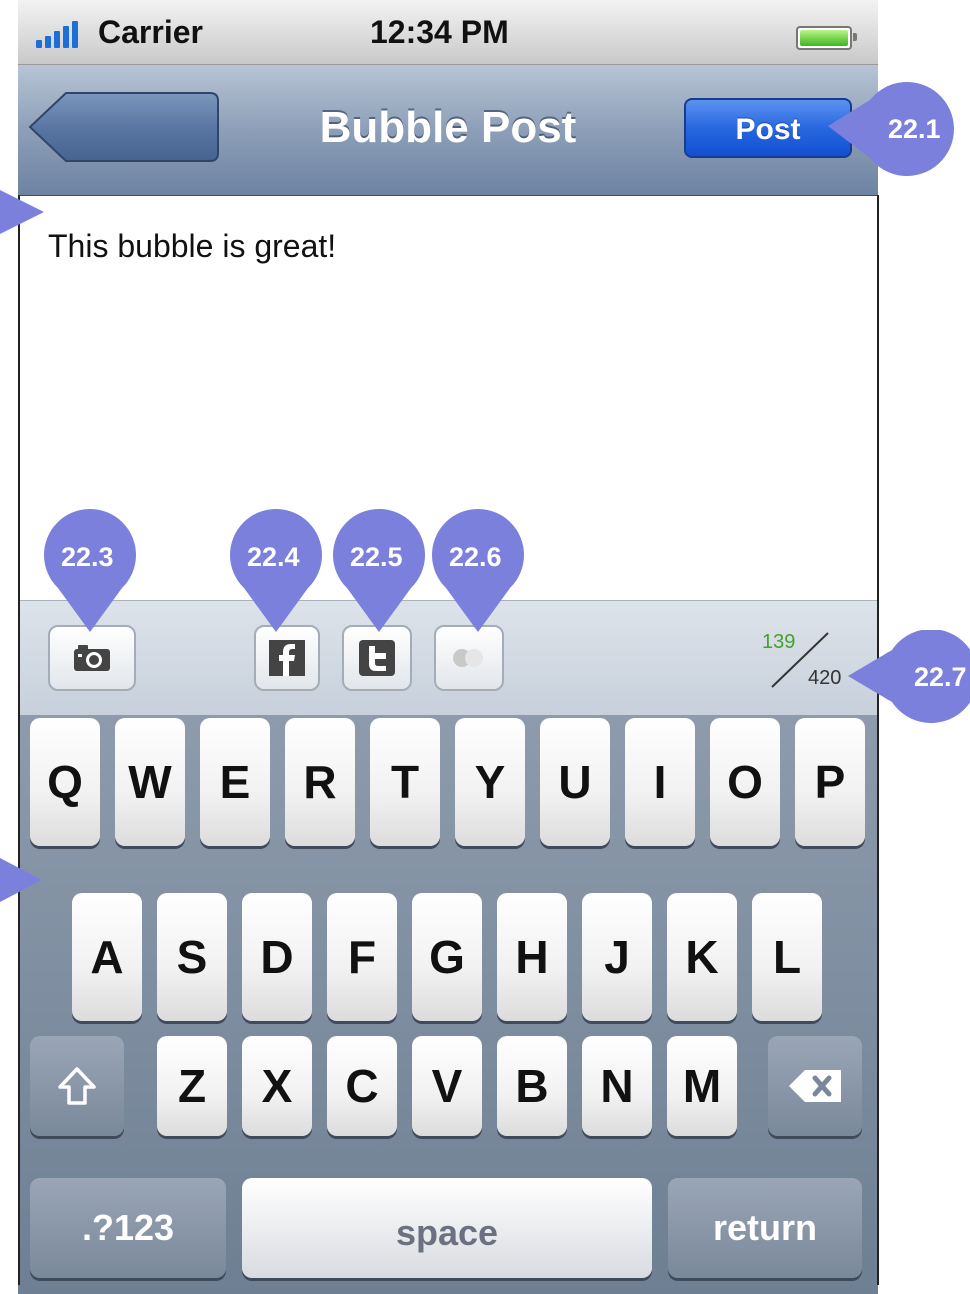  Describe the element at coordinates (320, 782) in the screenshot. I see `key-r: R` at that location.